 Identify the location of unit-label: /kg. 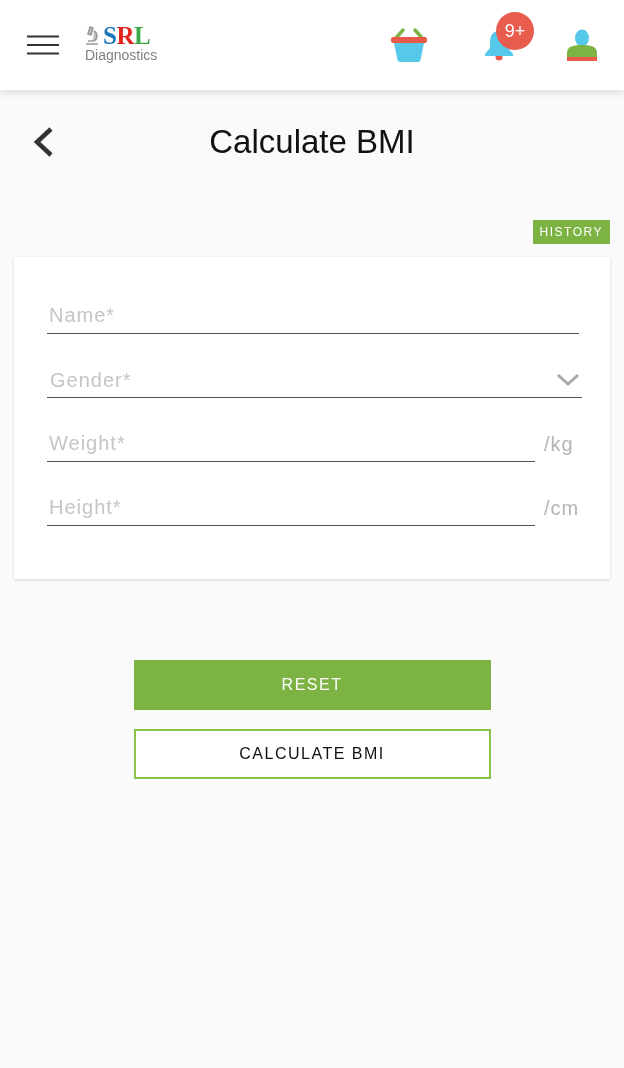
(559, 444).